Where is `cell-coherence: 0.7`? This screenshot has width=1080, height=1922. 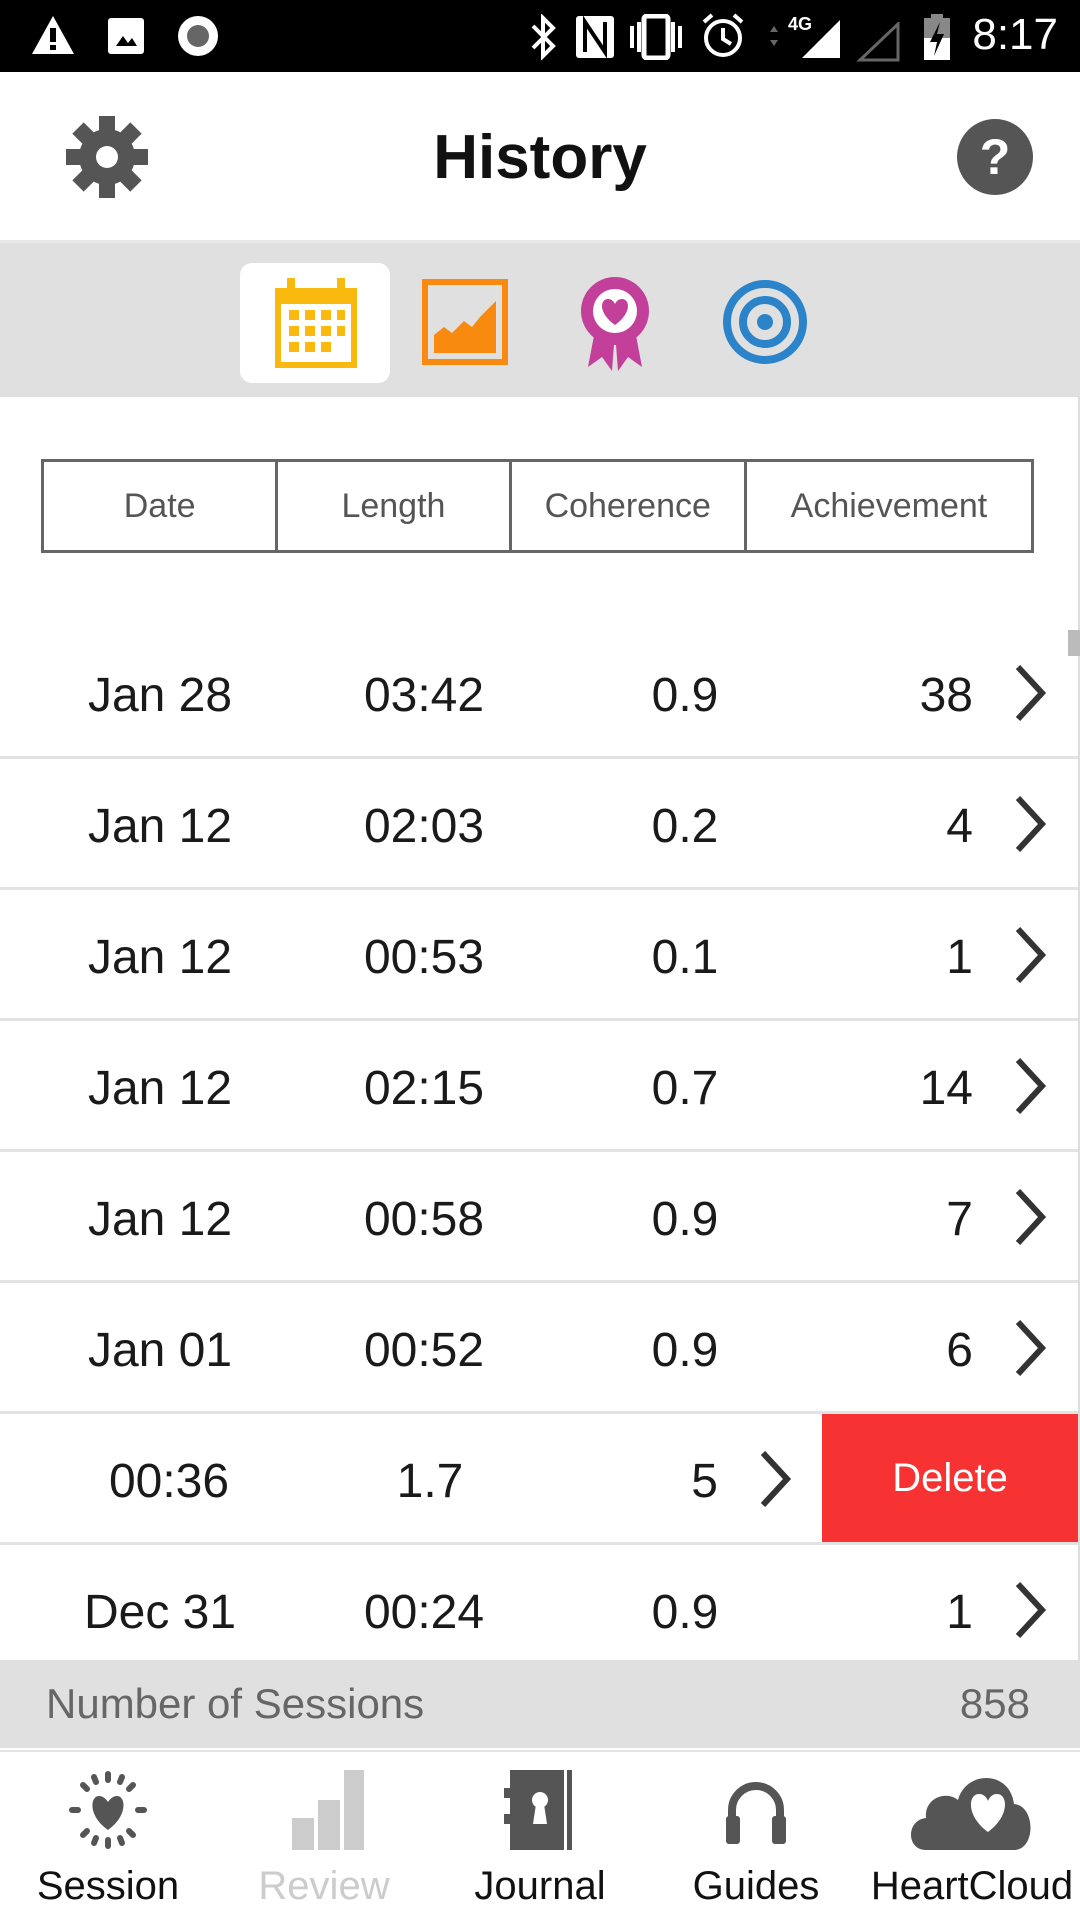
cell-coherence: 0.7 is located at coordinates (685, 1088).